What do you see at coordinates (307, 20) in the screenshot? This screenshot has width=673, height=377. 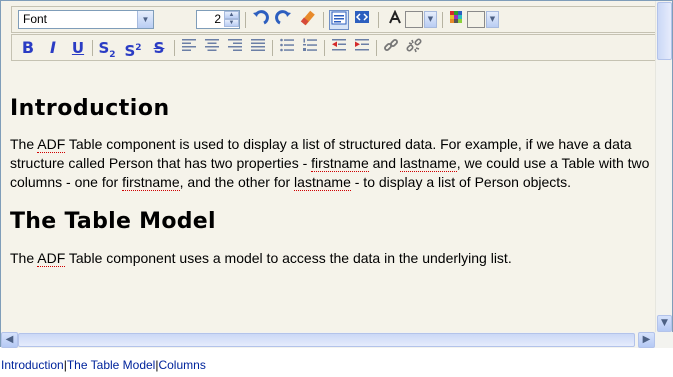 I see `clear-format-icon` at bounding box center [307, 20].